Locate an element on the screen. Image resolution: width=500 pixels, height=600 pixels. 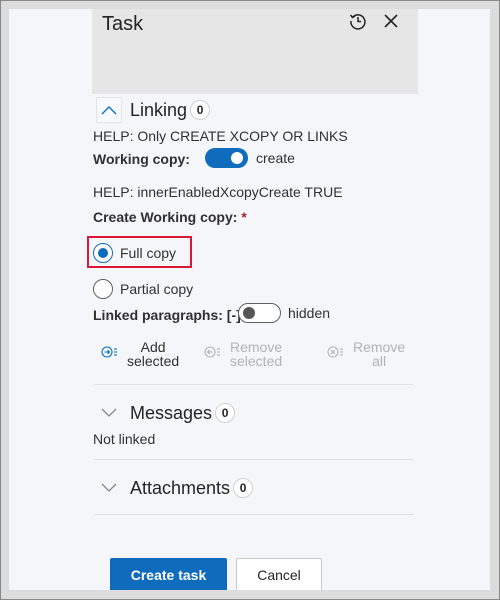
add-selected-line2: selected is located at coordinates (153, 361).